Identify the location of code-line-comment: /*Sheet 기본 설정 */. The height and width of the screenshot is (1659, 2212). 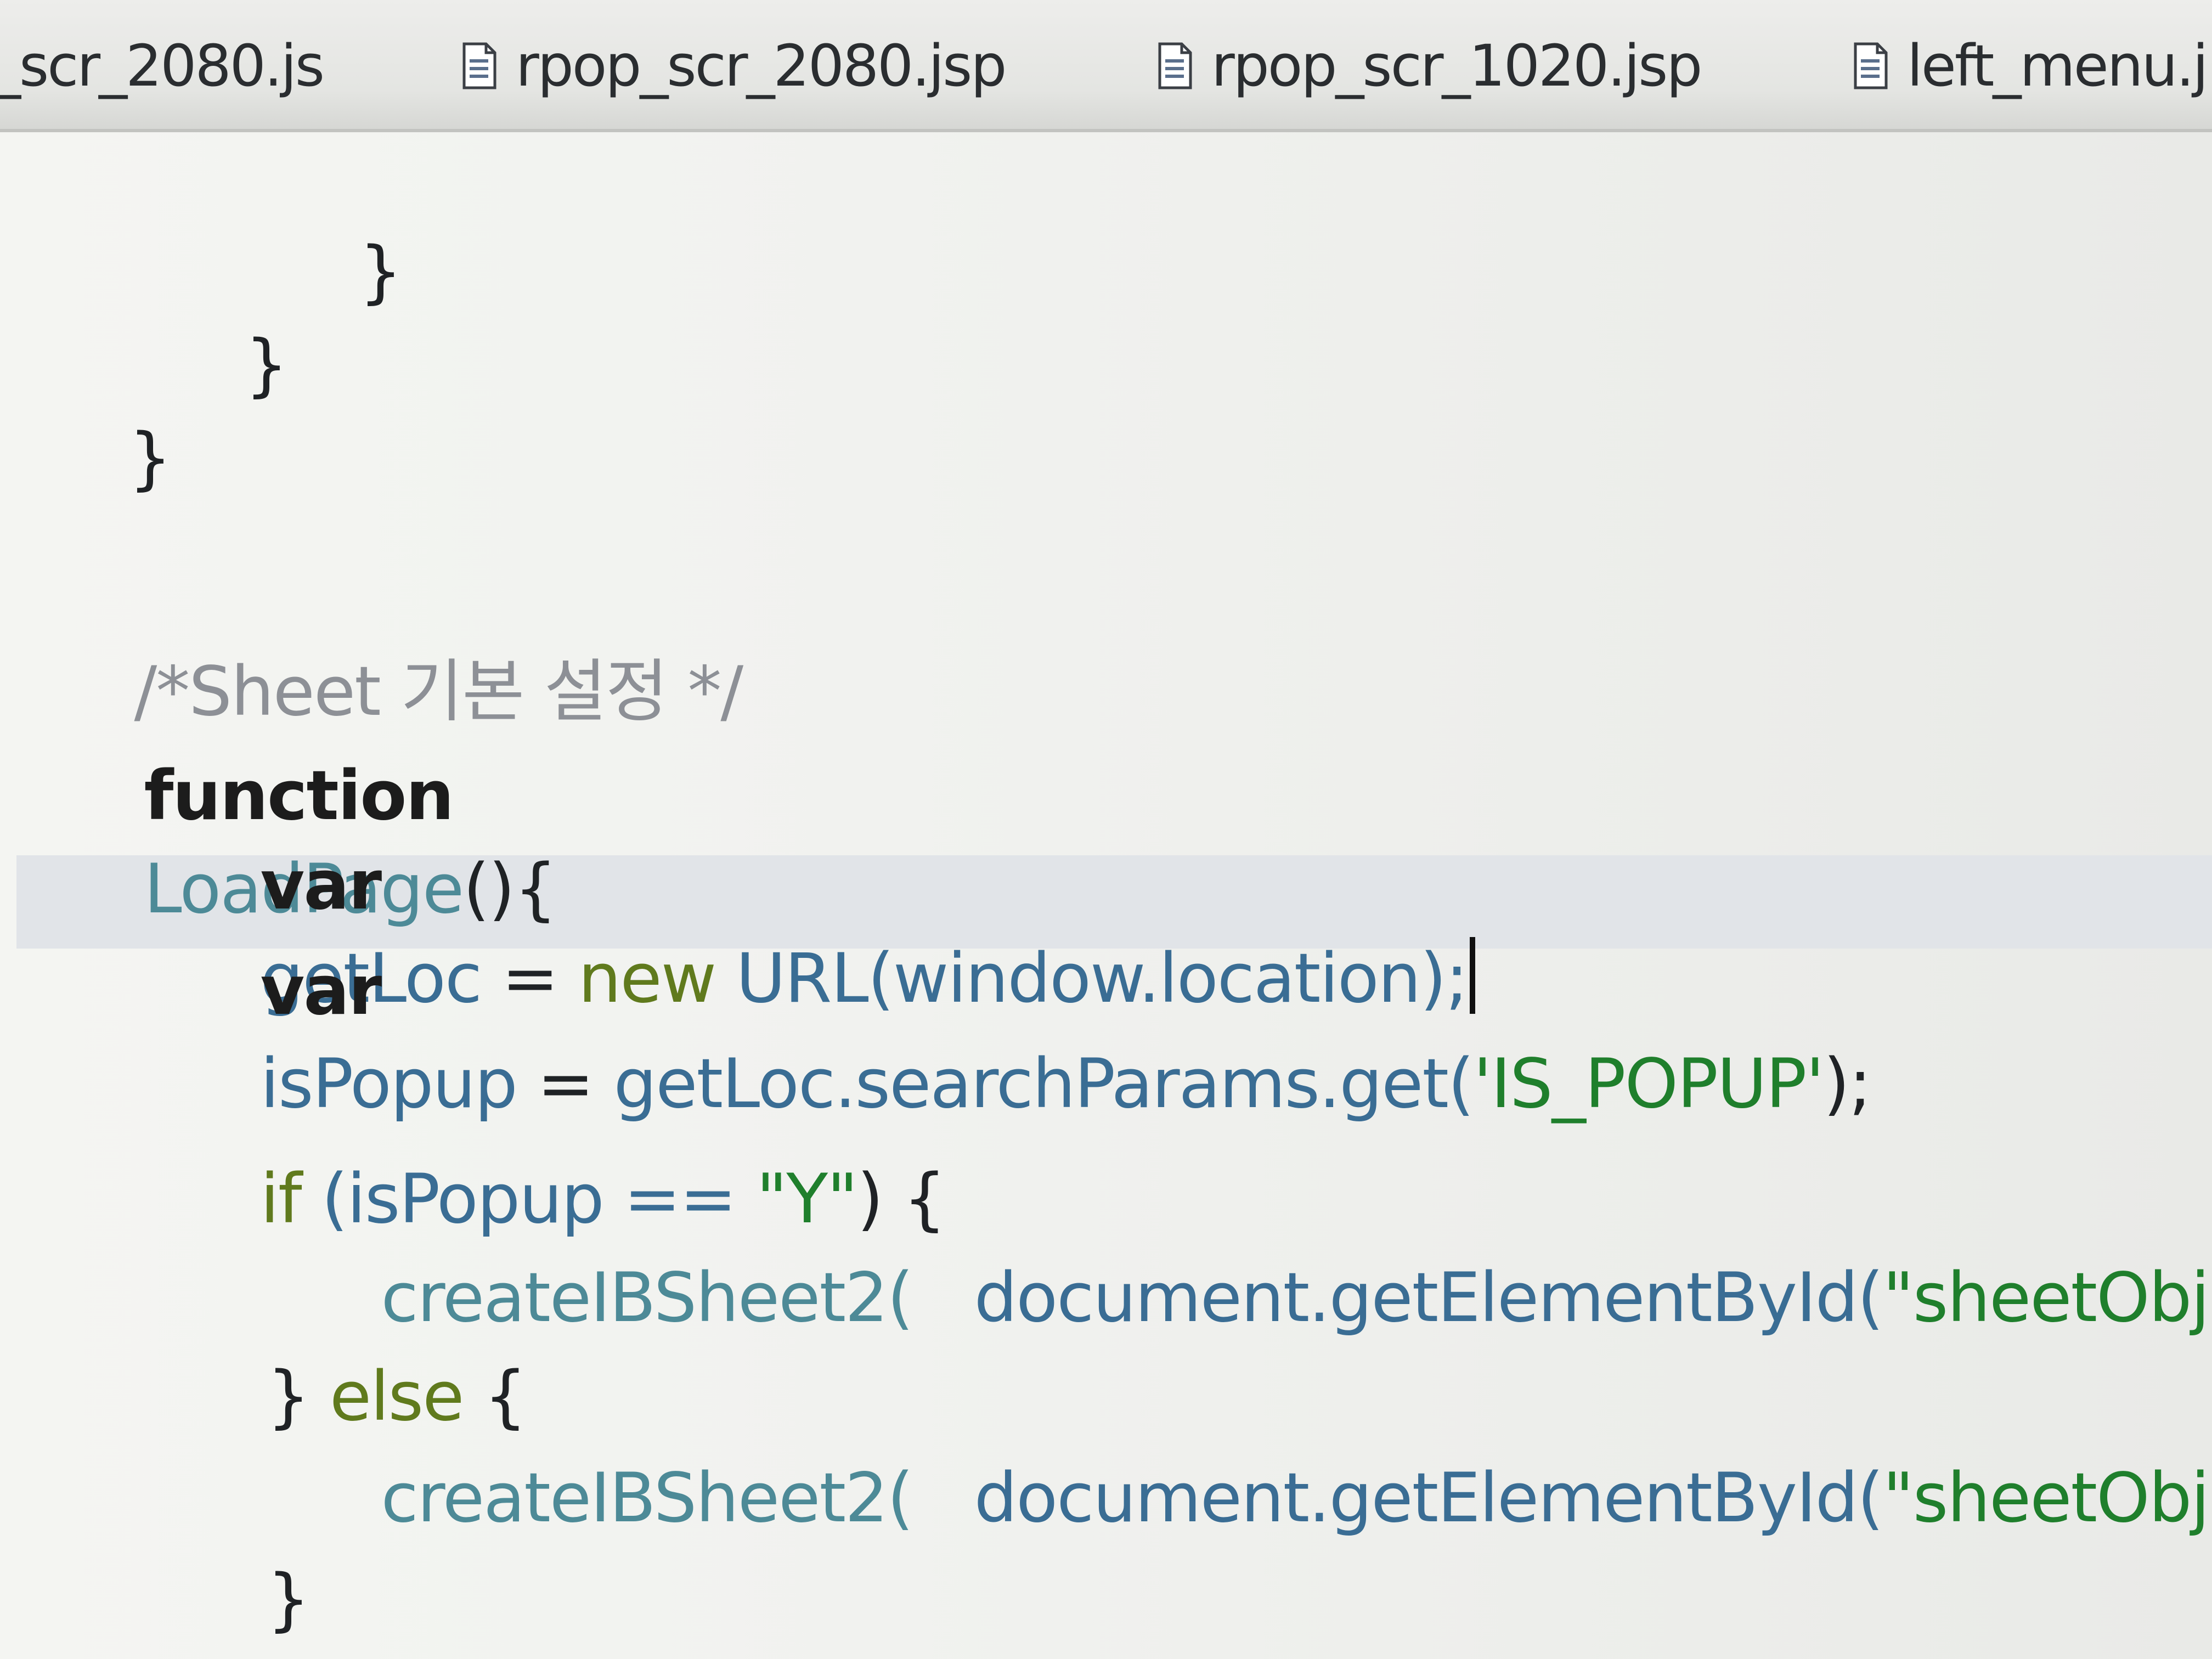
(377, 641).